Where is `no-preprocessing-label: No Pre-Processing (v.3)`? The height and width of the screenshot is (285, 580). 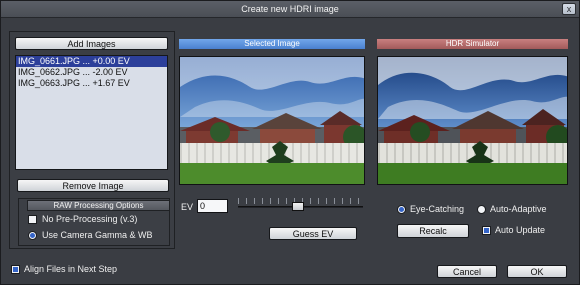 no-preprocessing-label: No Pre-Processing (v.3) is located at coordinates (90, 219).